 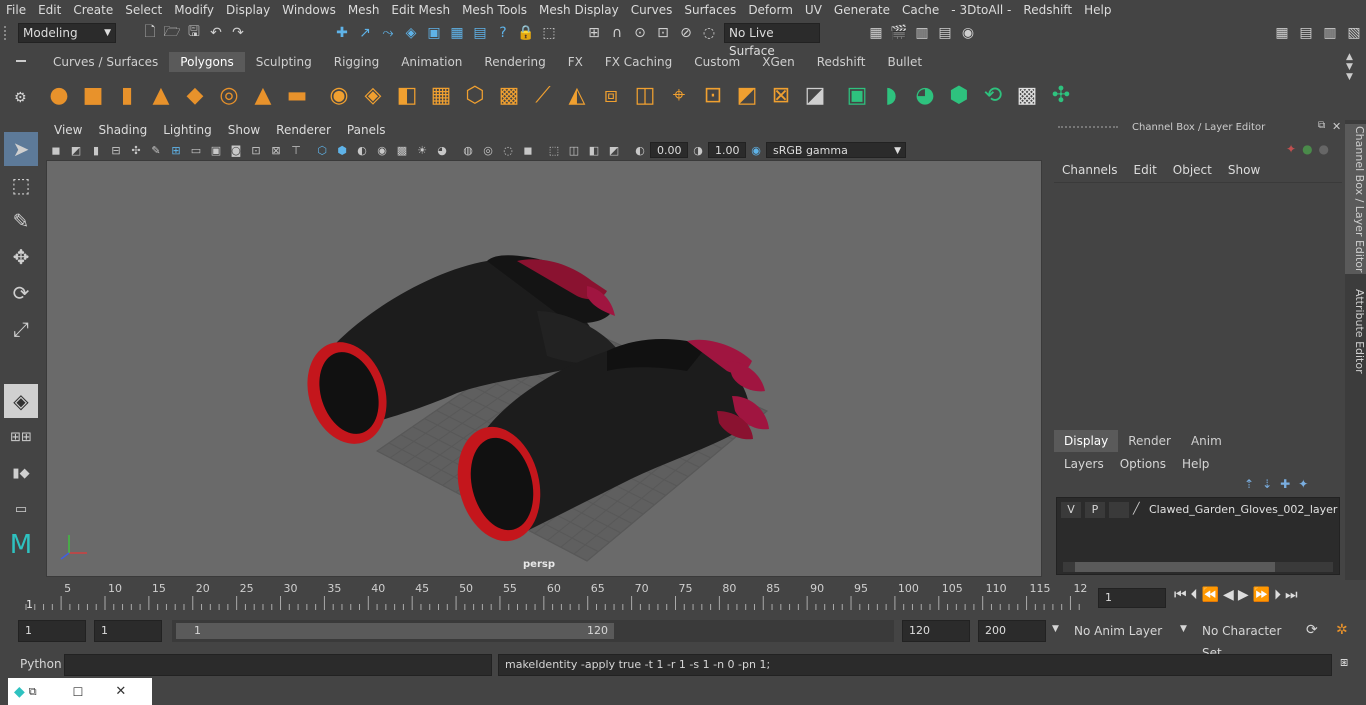 What do you see at coordinates (256, 150) in the screenshot?
I see `field-chart-icon: ⊡` at bounding box center [256, 150].